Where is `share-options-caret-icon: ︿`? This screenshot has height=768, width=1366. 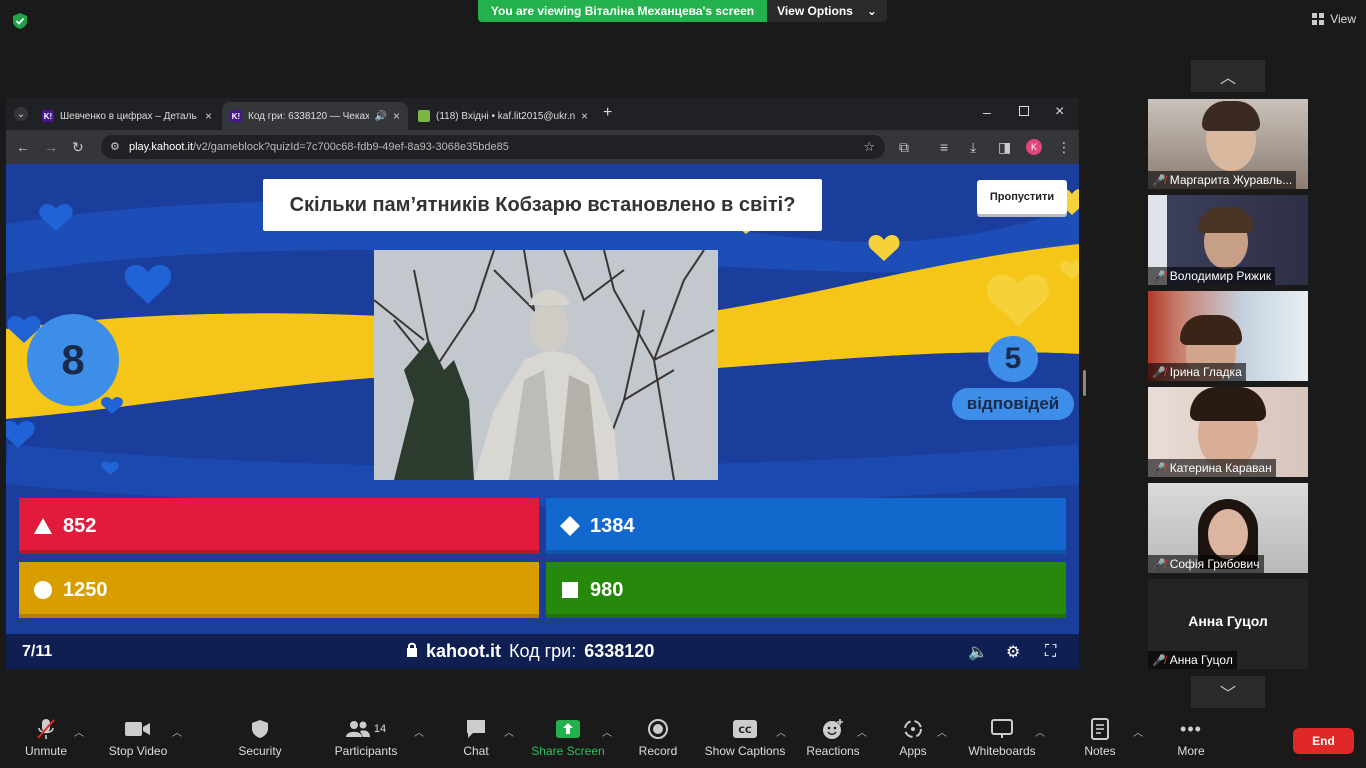 share-options-caret-icon: ︿ is located at coordinates (607, 731).